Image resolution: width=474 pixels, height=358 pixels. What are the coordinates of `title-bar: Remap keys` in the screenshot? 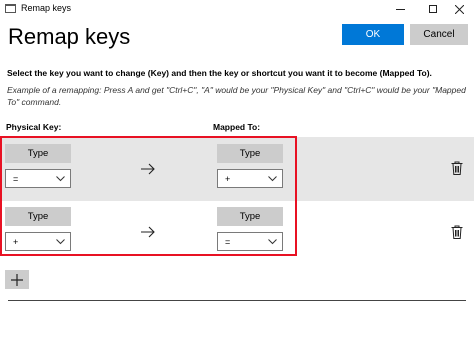 It's located at (237, 9).